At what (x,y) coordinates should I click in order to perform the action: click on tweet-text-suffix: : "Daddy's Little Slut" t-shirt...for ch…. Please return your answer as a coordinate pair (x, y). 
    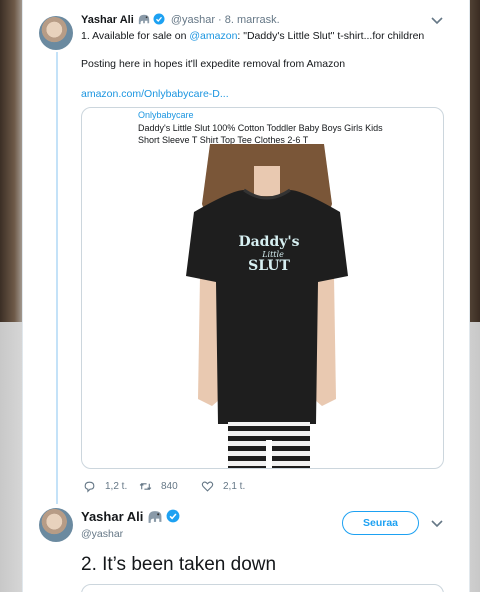
    Looking at the image, I should click on (331, 36).